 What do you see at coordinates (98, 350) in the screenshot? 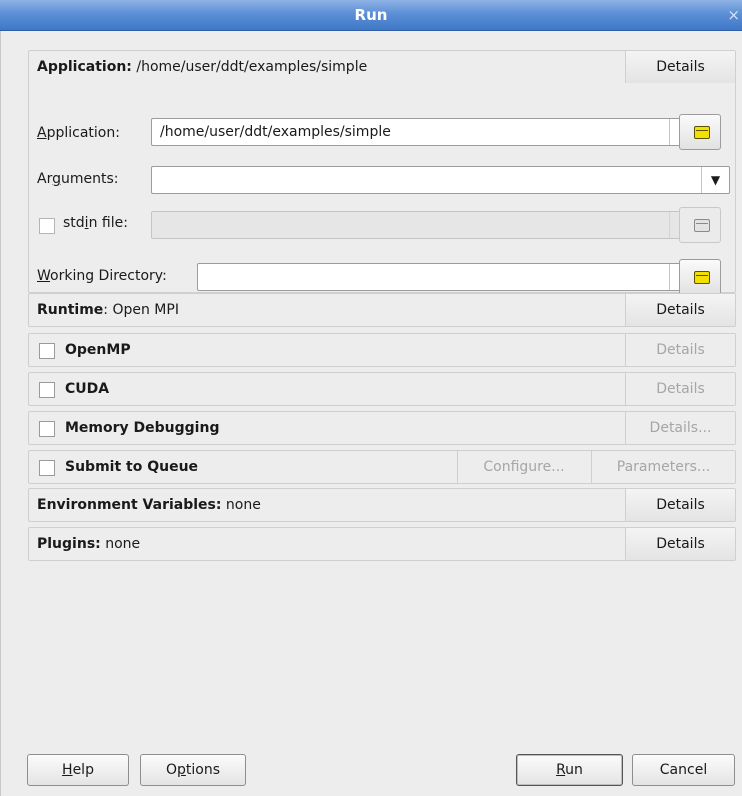
I see `openmp-label: OpenMP` at bounding box center [98, 350].